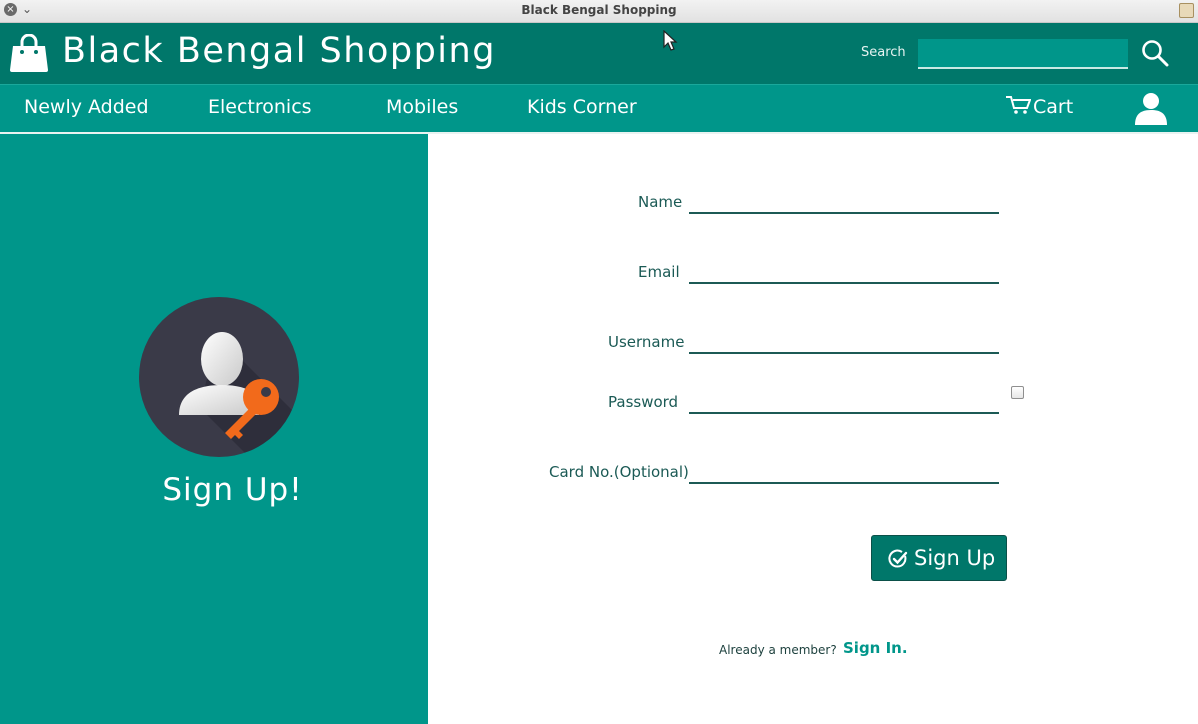 Image resolution: width=1198 pixels, height=724 pixels. What do you see at coordinates (844, 271) in the screenshot?
I see `email-field` at bounding box center [844, 271].